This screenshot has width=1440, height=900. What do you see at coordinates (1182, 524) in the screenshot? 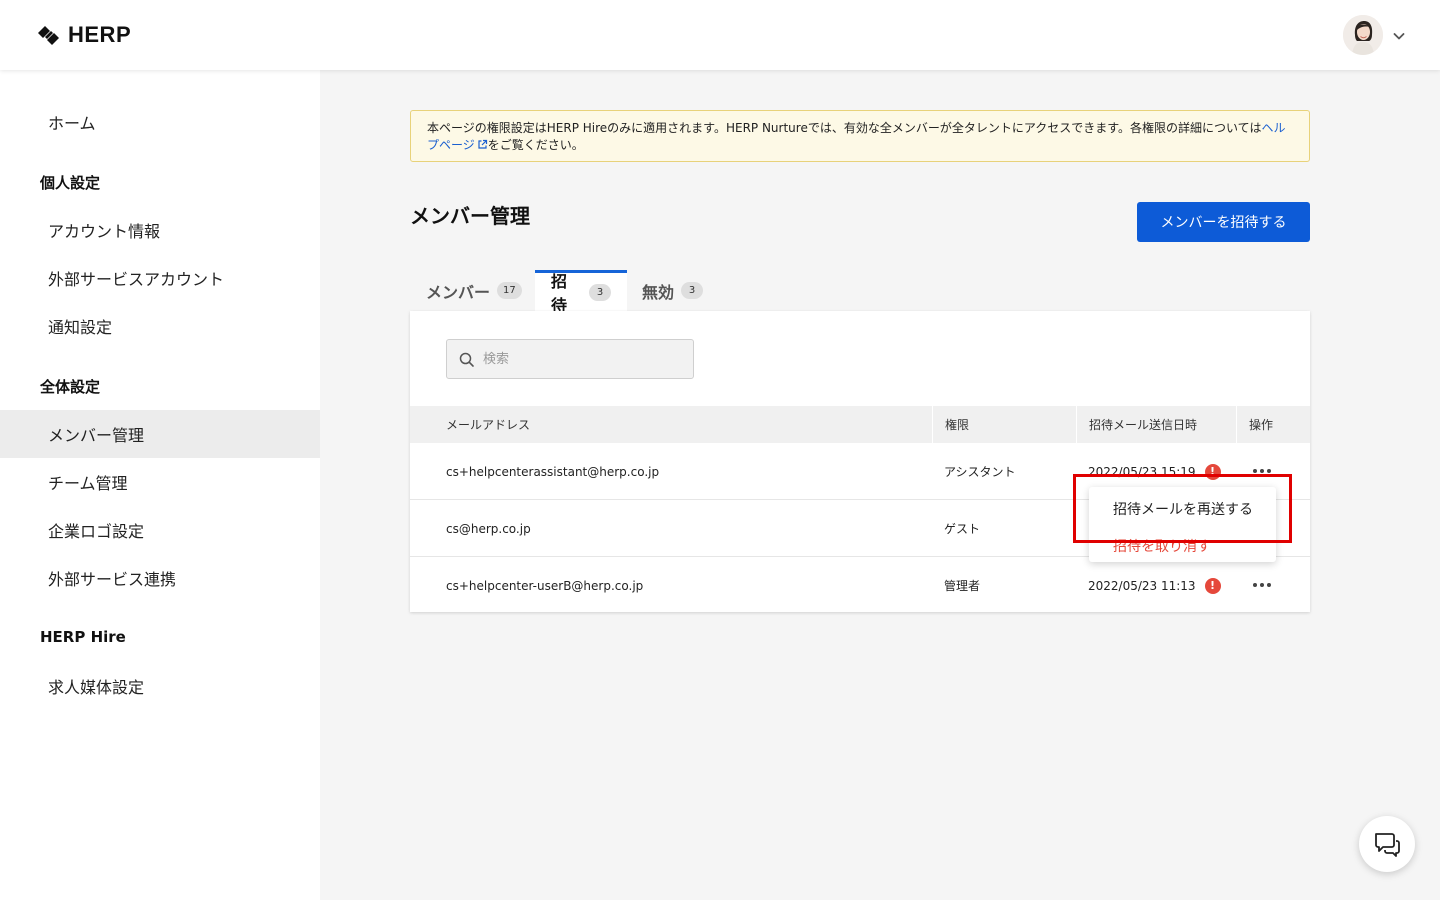
I see `row-actions-menu: 招待メールを再送する 招待を取り消す` at bounding box center [1182, 524].